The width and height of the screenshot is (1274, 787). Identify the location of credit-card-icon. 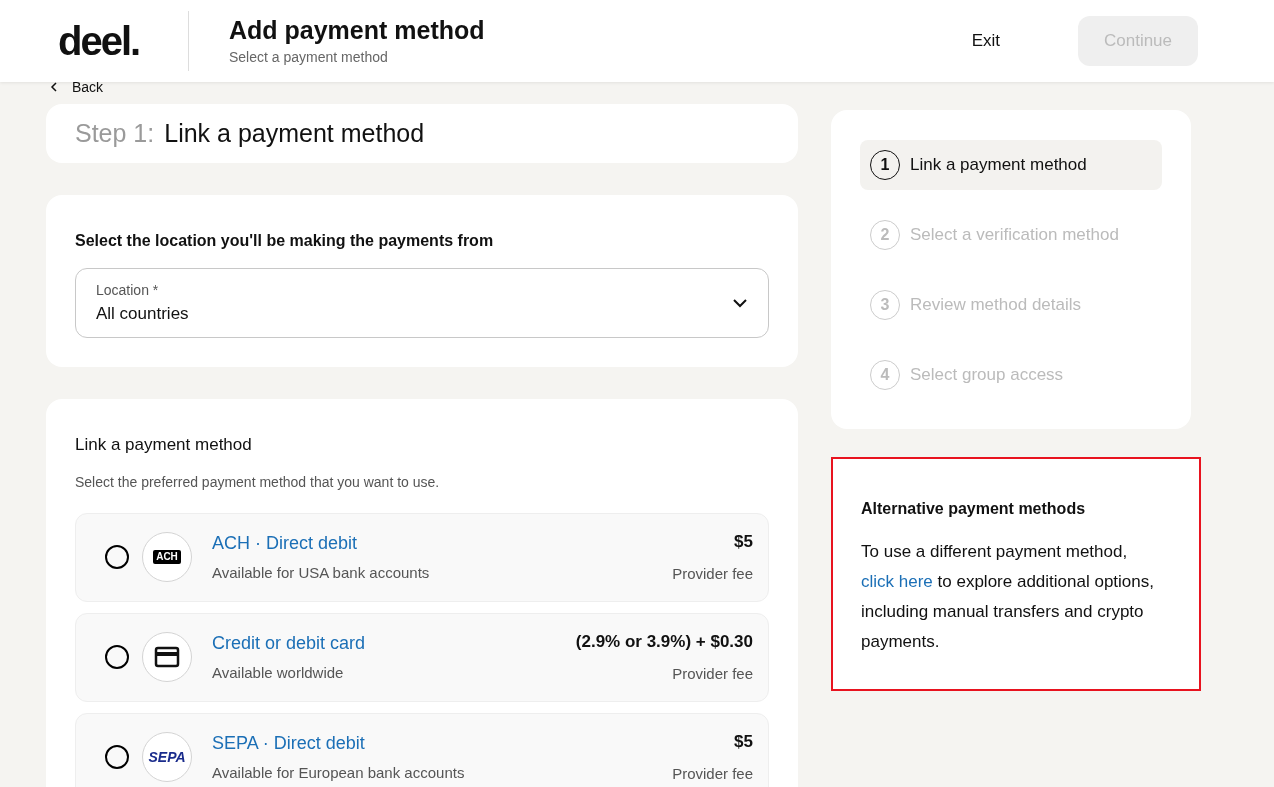
(167, 657).